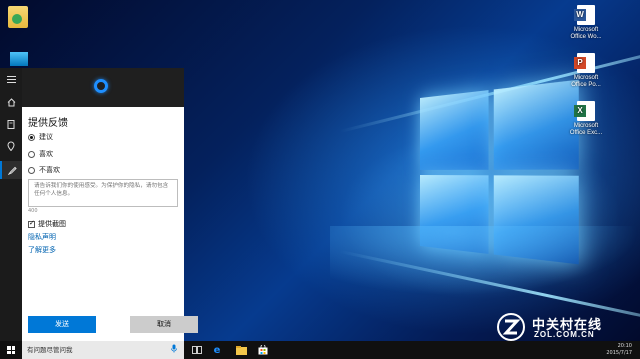 The image size is (640, 359). What do you see at coordinates (48, 123) in the screenshot?
I see `panel-title: 提供反馈` at bounding box center [48, 123].